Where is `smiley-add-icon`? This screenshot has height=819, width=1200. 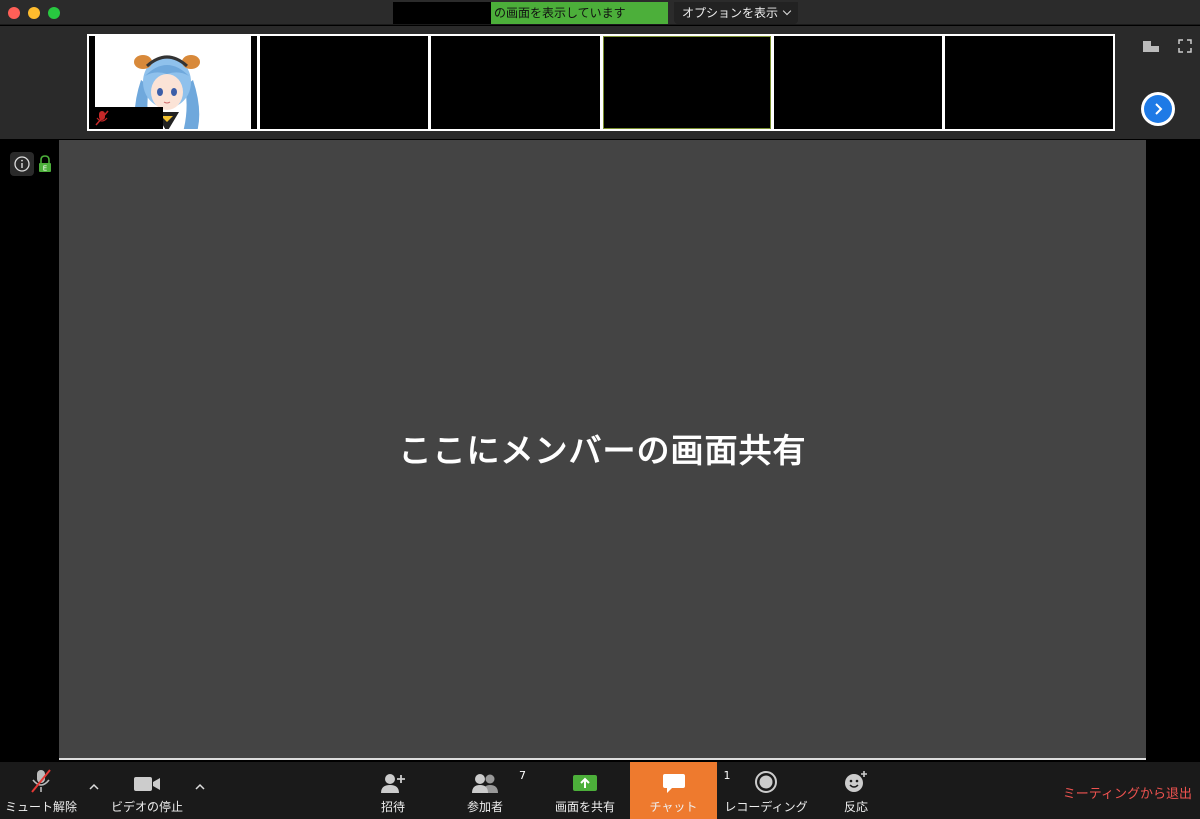 smiley-add-icon is located at coordinates (856, 781).